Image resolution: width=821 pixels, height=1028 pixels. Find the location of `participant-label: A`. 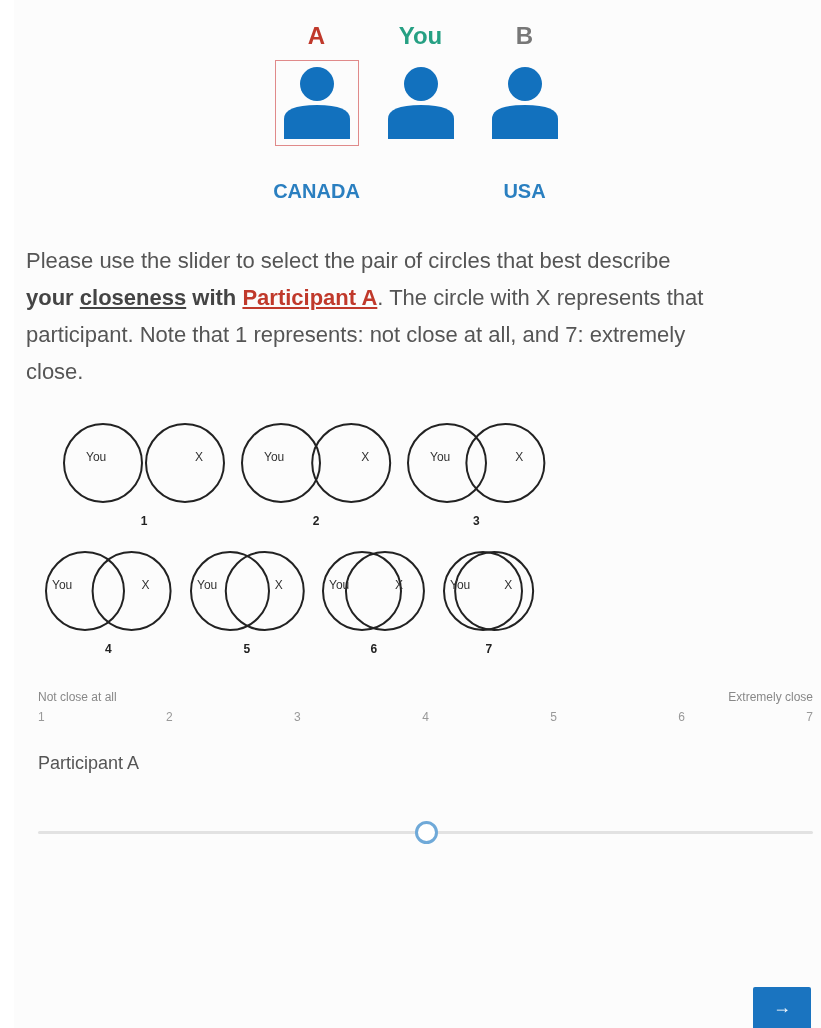

participant-label: A is located at coordinates (316, 34).